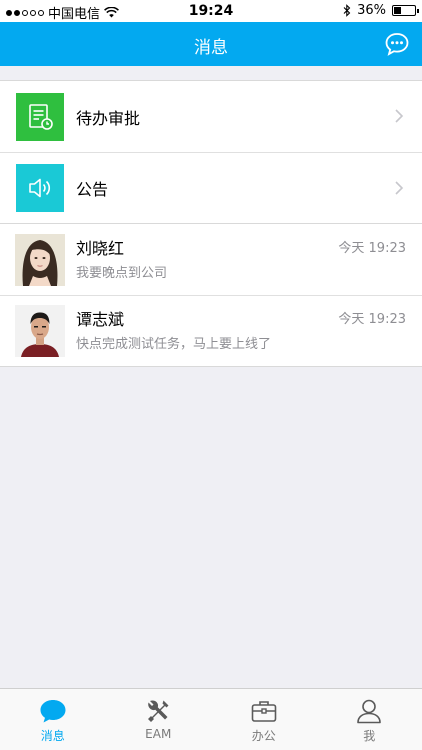 The width and height of the screenshot is (422, 750). I want to click on tab-bar: 消息 EAM 办公 我, so click(211, 719).